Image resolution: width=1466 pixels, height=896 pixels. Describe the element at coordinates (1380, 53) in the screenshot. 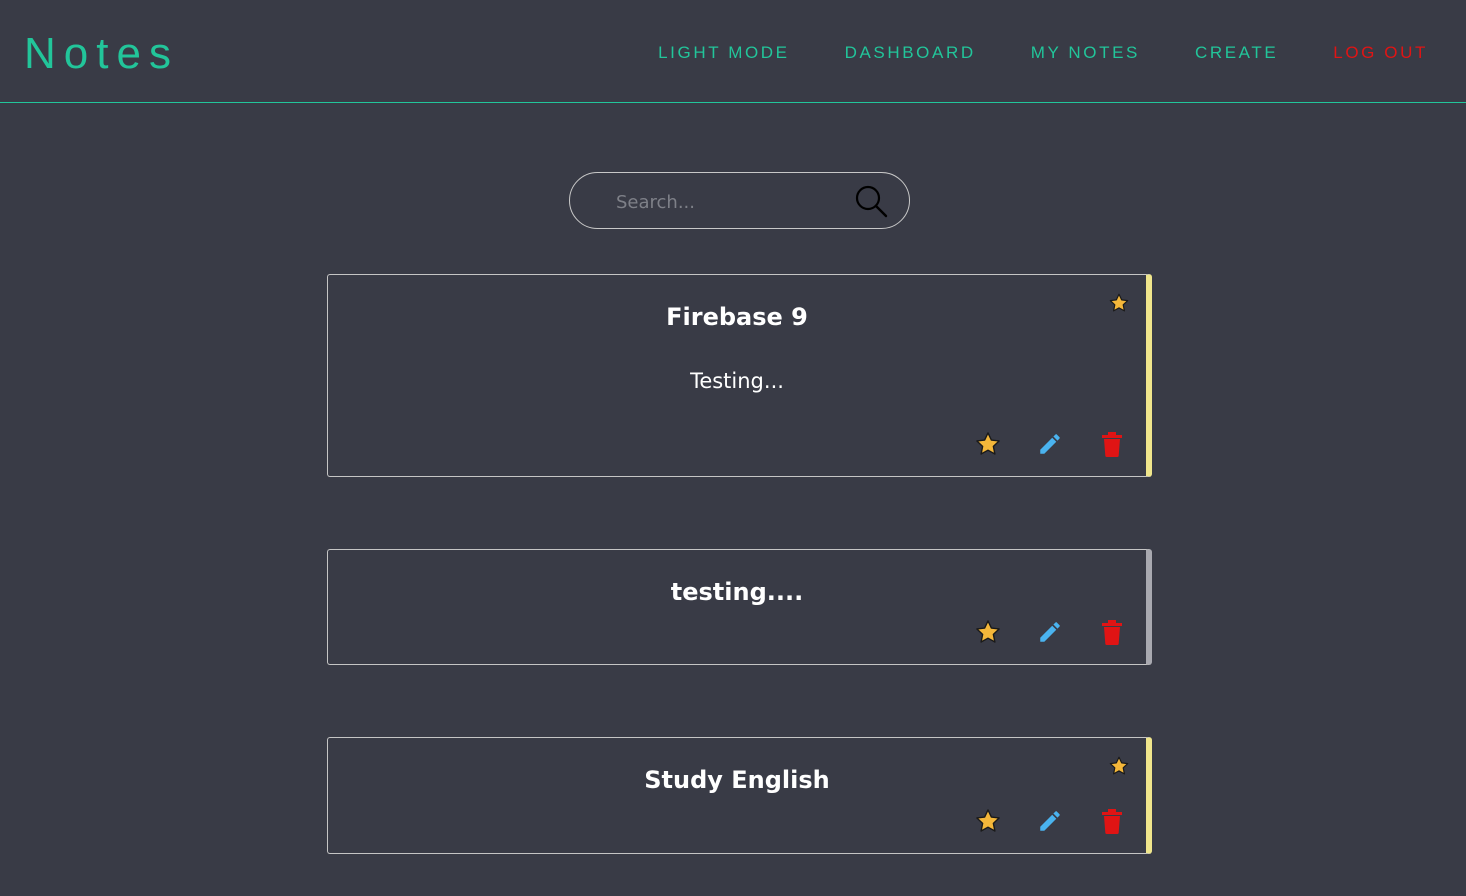

I see `nav-log-out-link: LOG OUT` at that location.